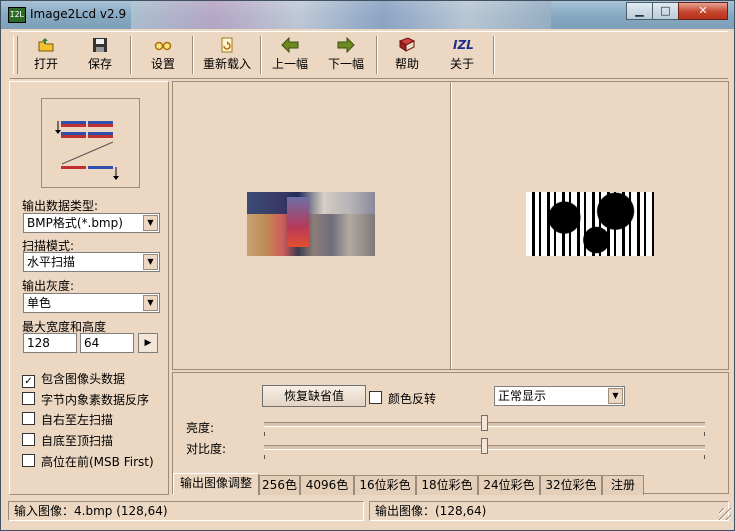 This screenshot has height=531, width=735. What do you see at coordinates (311, 224) in the screenshot?
I see `input-image` at bounding box center [311, 224].